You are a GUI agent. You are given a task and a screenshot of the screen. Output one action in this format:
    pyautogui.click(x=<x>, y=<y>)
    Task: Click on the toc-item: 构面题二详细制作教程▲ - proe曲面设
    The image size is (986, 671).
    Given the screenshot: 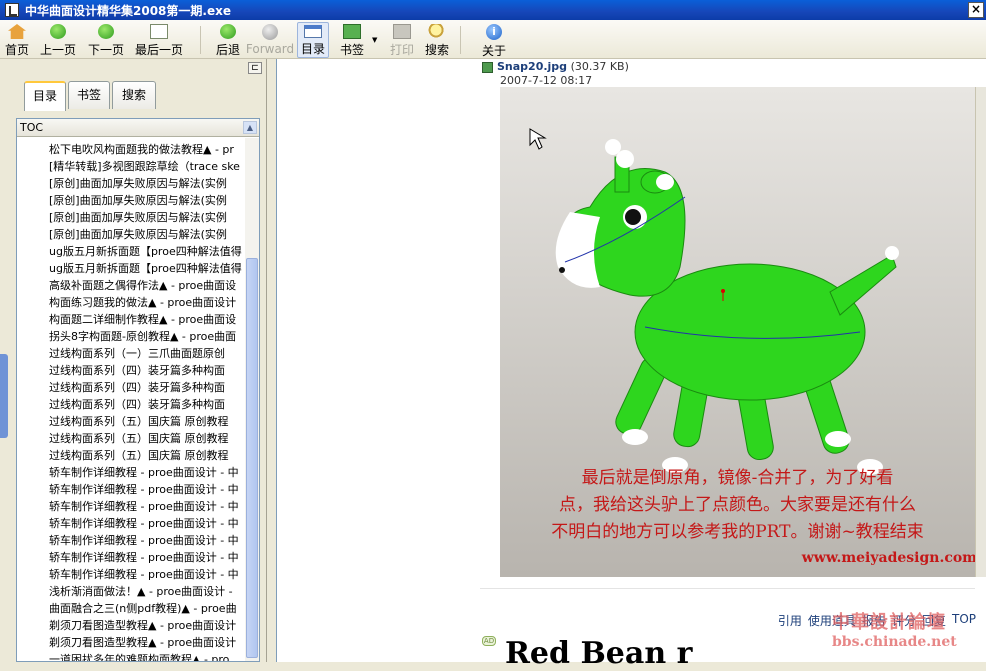 What is the action you would take?
    pyautogui.click(x=147, y=319)
    